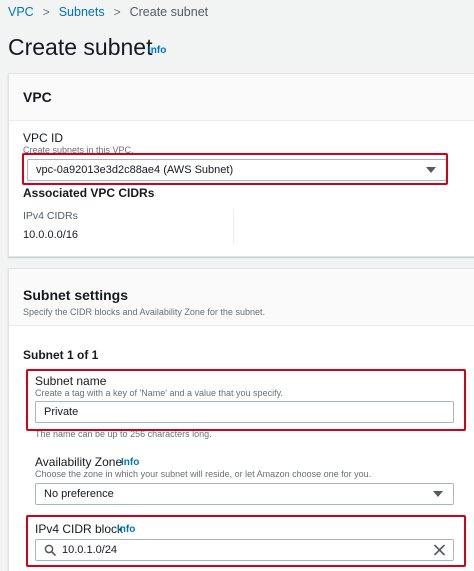  I want to click on vpc-panel-header, so click(241, 97).